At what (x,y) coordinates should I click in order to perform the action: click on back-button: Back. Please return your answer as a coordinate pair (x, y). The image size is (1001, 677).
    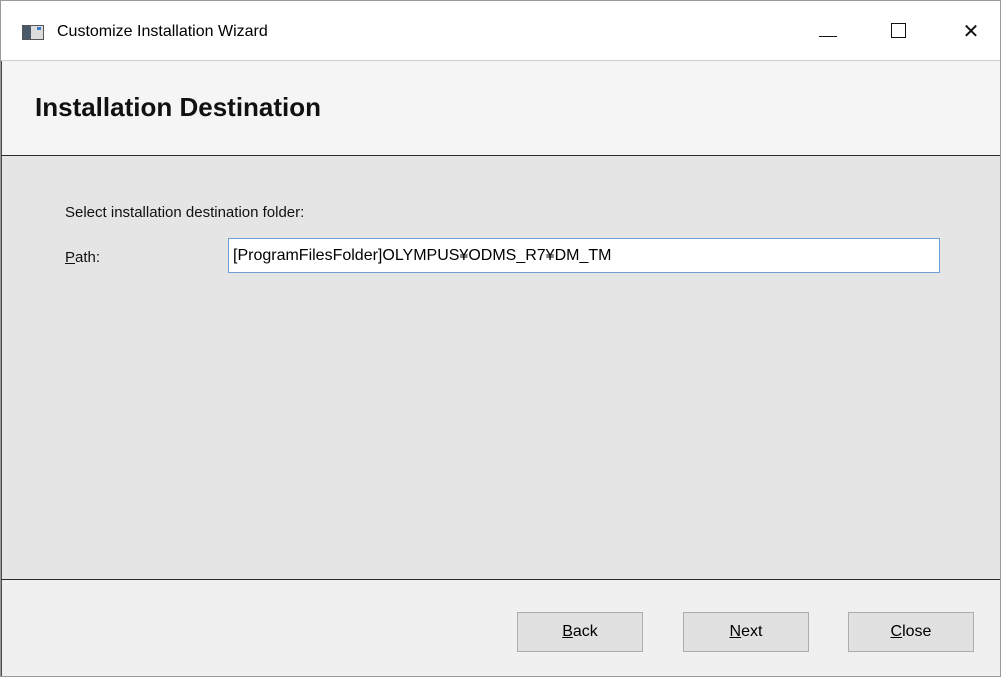
    Looking at the image, I should click on (580, 632).